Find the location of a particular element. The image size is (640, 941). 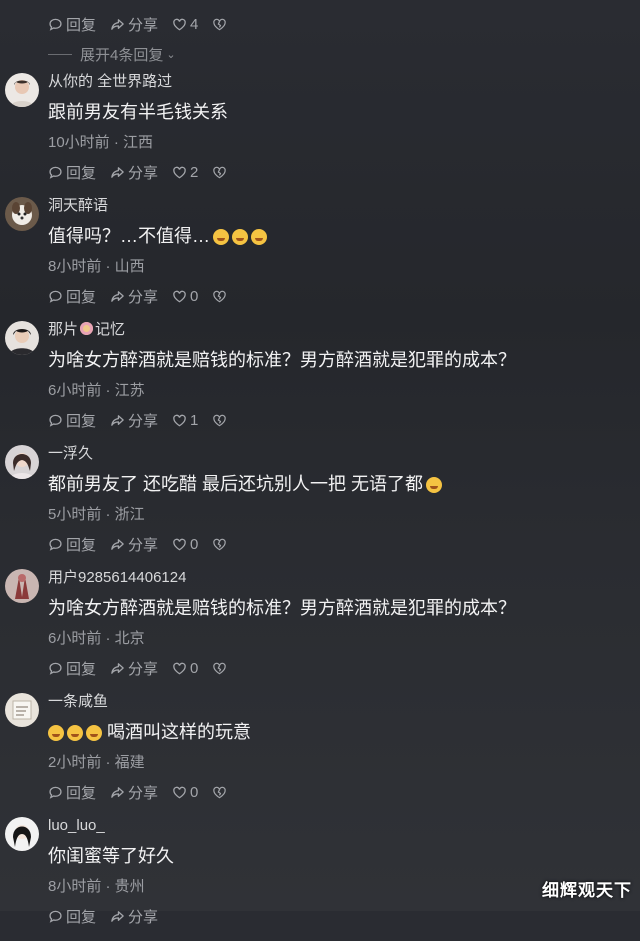

username: 那片 记忆 is located at coordinates (86, 330).